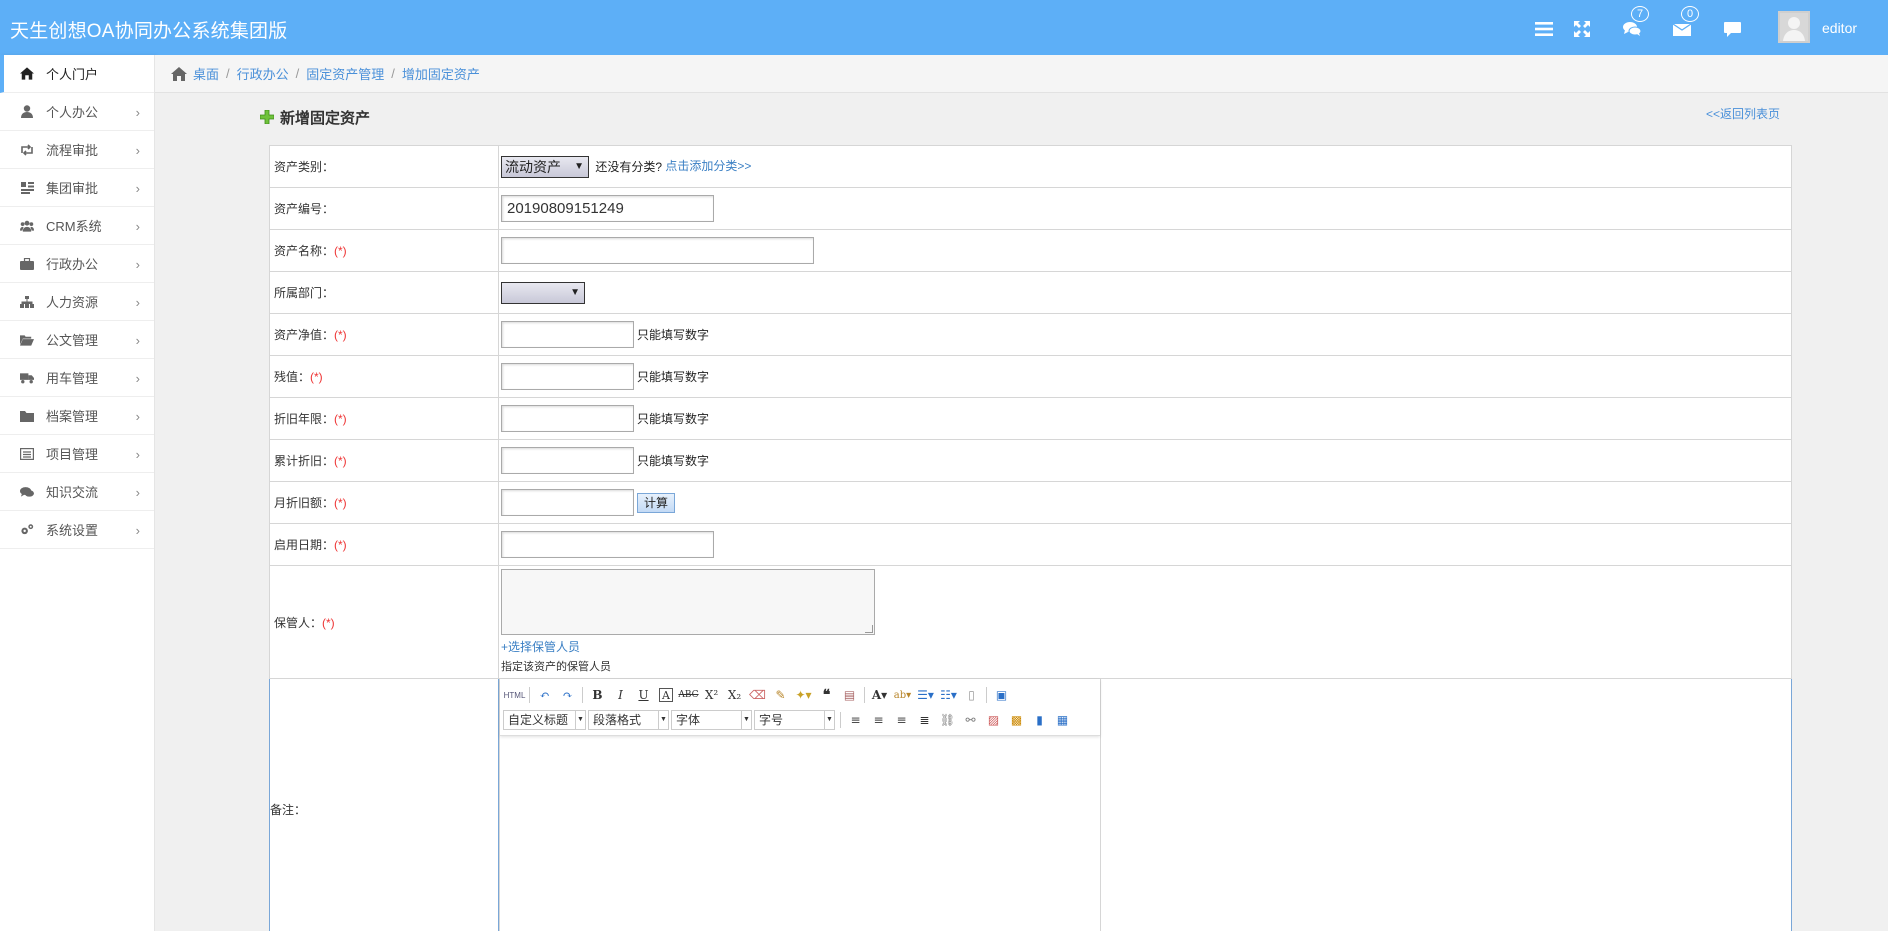  I want to click on select-keeper-link: +选择保管人员, so click(540, 647).